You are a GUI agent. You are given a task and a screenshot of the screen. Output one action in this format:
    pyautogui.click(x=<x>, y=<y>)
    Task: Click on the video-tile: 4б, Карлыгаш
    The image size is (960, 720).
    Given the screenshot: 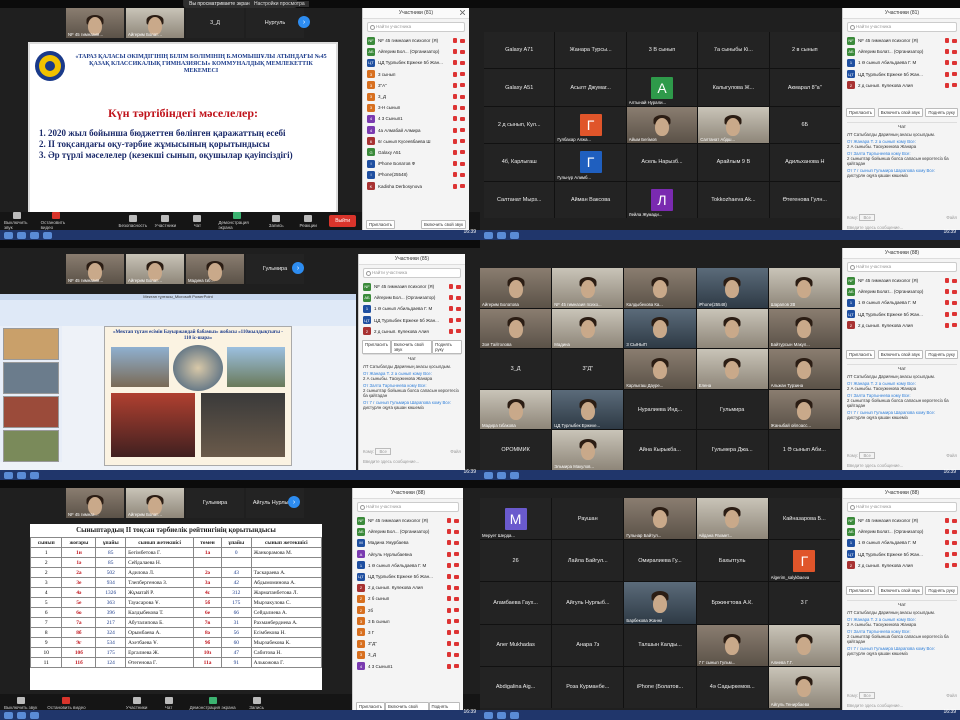 What is the action you would take?
    pyautogui.click(x=519, y=162)
    